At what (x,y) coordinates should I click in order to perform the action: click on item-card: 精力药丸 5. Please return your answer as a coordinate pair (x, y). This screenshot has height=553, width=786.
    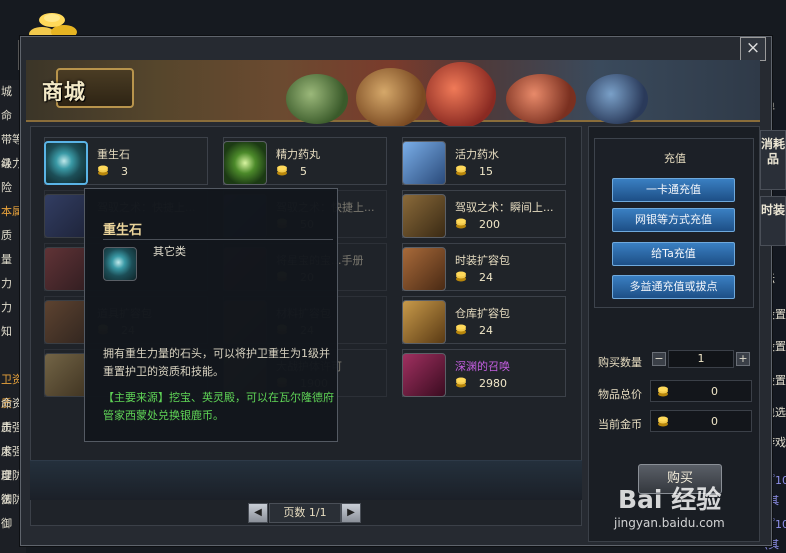
    Looking at the image, I should click on (305, 161).